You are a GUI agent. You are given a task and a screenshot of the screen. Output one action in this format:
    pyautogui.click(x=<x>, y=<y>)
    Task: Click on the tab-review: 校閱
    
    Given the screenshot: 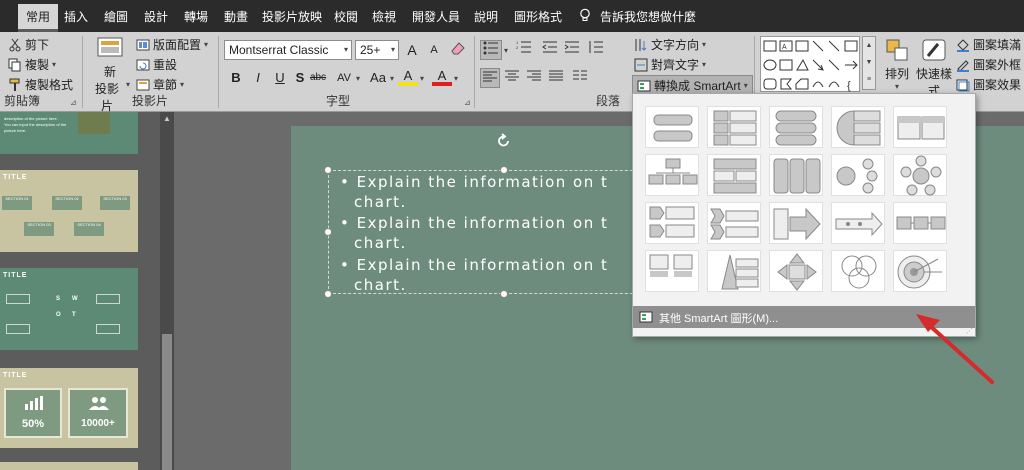 What is the action you would take?
    pyautogui.click(x=346, y=18)
    